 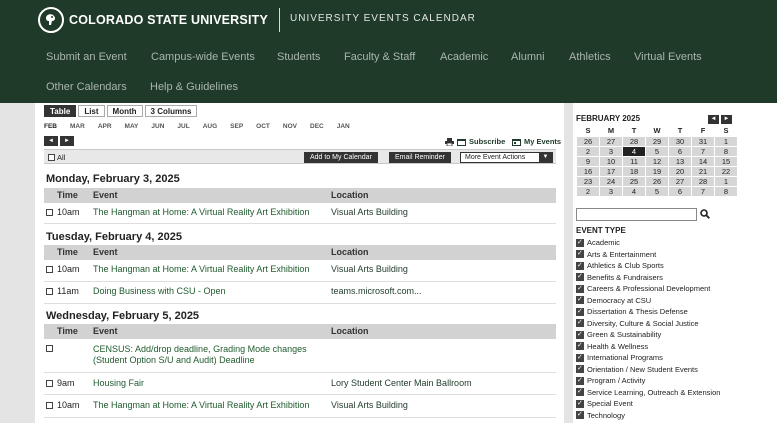 What do you see at coordinates (632, 311) in the screenshot?
I see `event-type-filter: Dissertation & Thesis Defense` at bounding box center [632, 311].